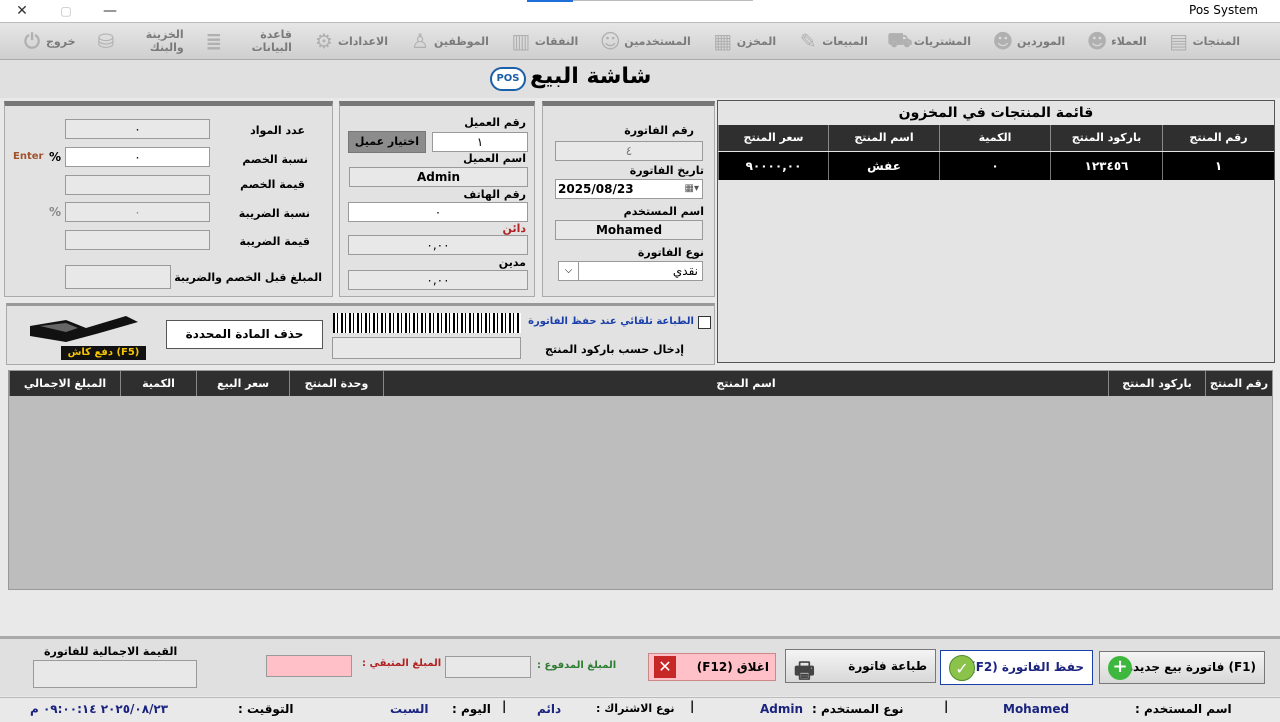 The width and height of the screenshot is (1280, 722). I want to click on customers-icon: ☻, so click(1097, 41).